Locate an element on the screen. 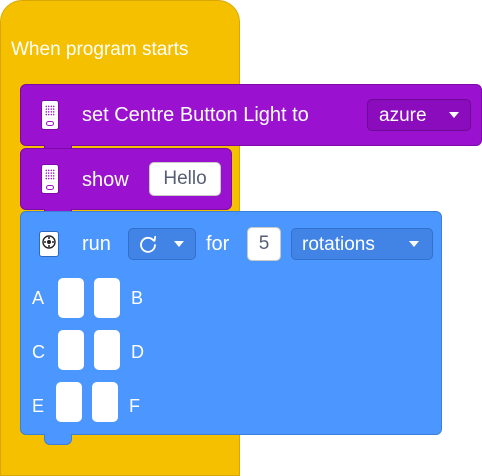 This screenshot has width=482, height=476. run-label: run is located at coordinates (96, 244).